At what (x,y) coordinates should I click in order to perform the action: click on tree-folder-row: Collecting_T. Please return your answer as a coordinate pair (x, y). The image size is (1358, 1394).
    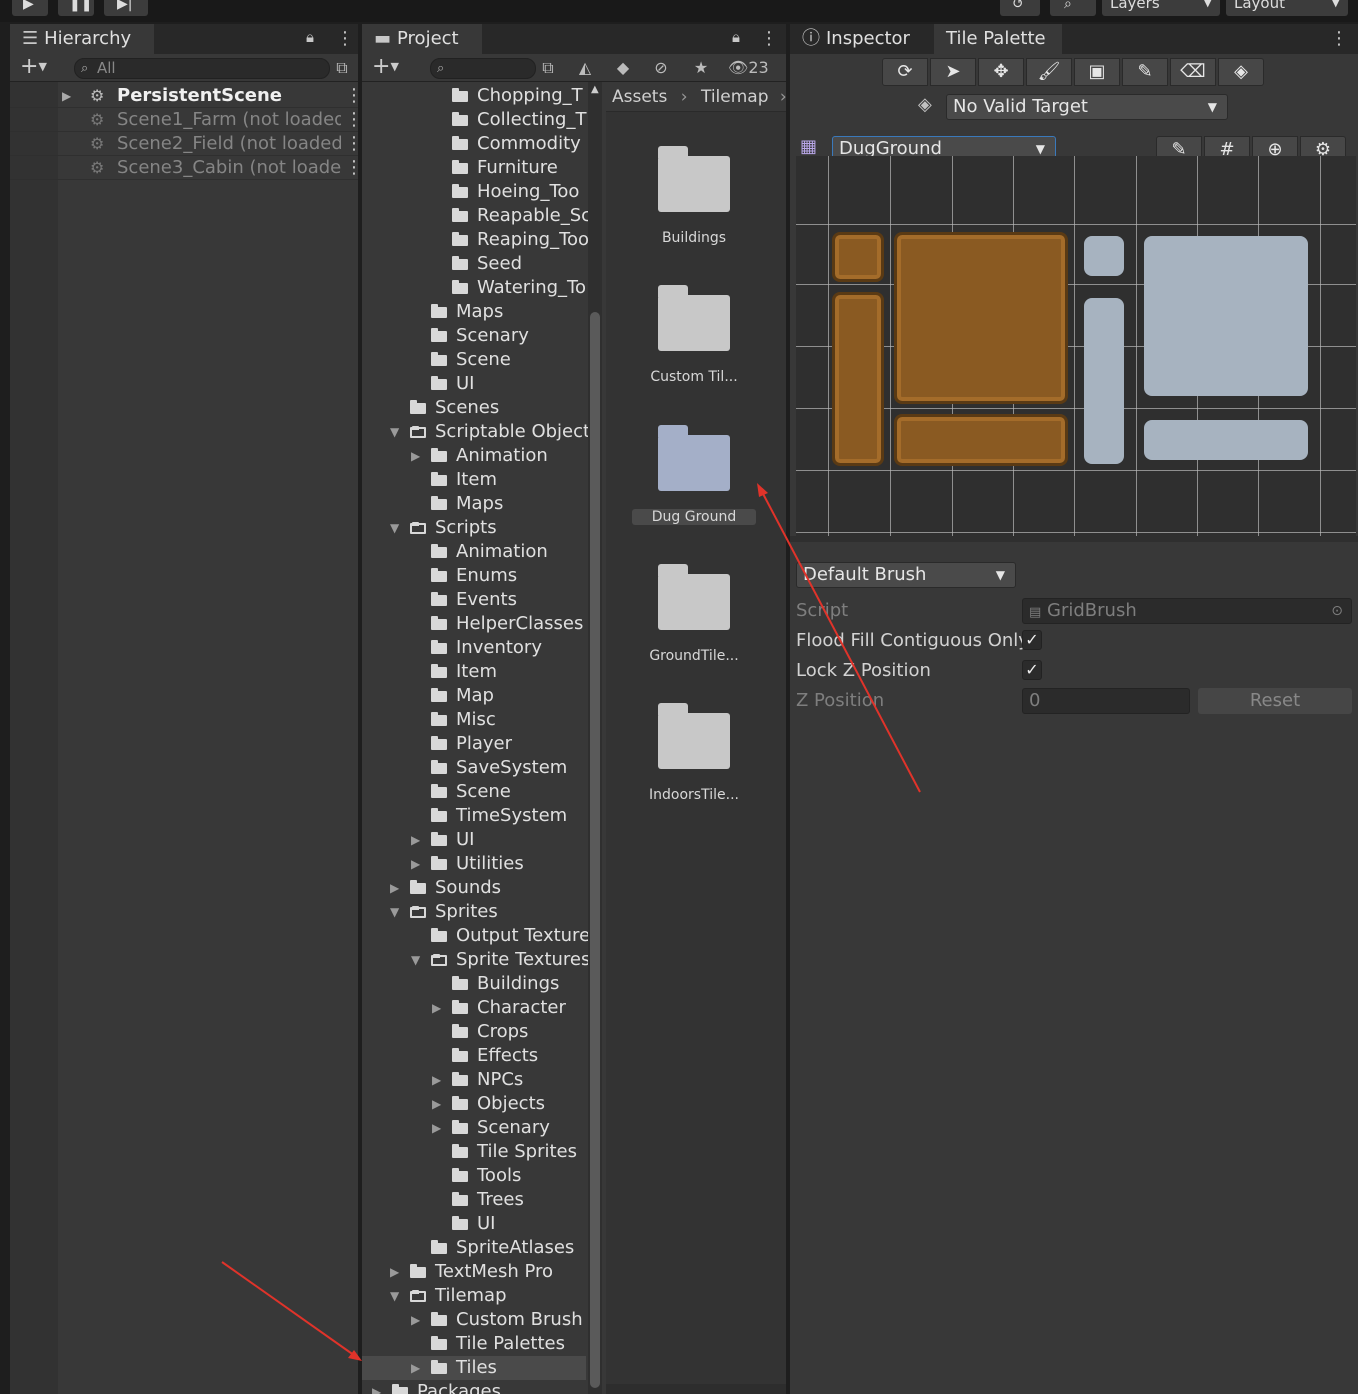
    Looking at the image, I should click on (474, 120).